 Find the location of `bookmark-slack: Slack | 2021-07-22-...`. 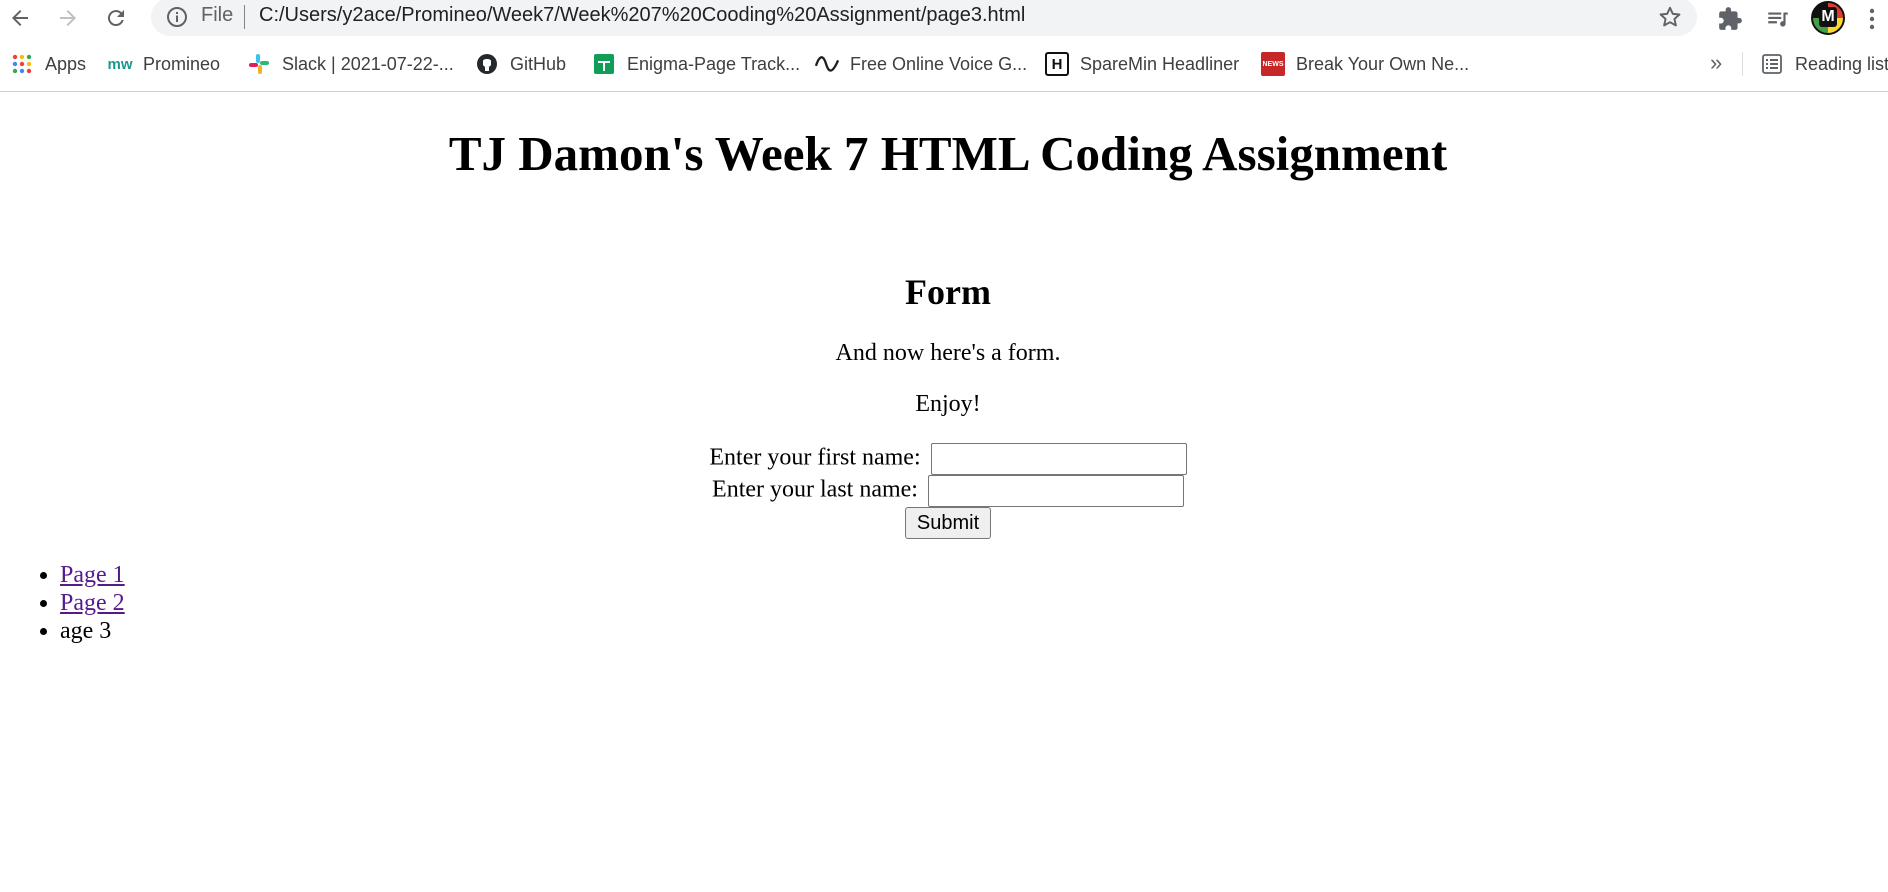

bookmark-slack: Slack | 2021-07-22-... is located at coordinates (350, 64).